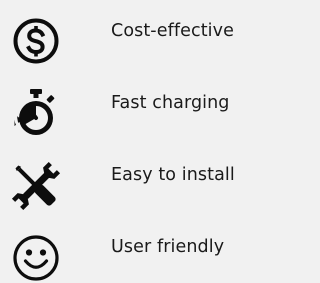 The image size is (320, 283). Describe the element at coordinates (170, 103) in the screenshot. I see `feature-label: Fast charging` at that location.